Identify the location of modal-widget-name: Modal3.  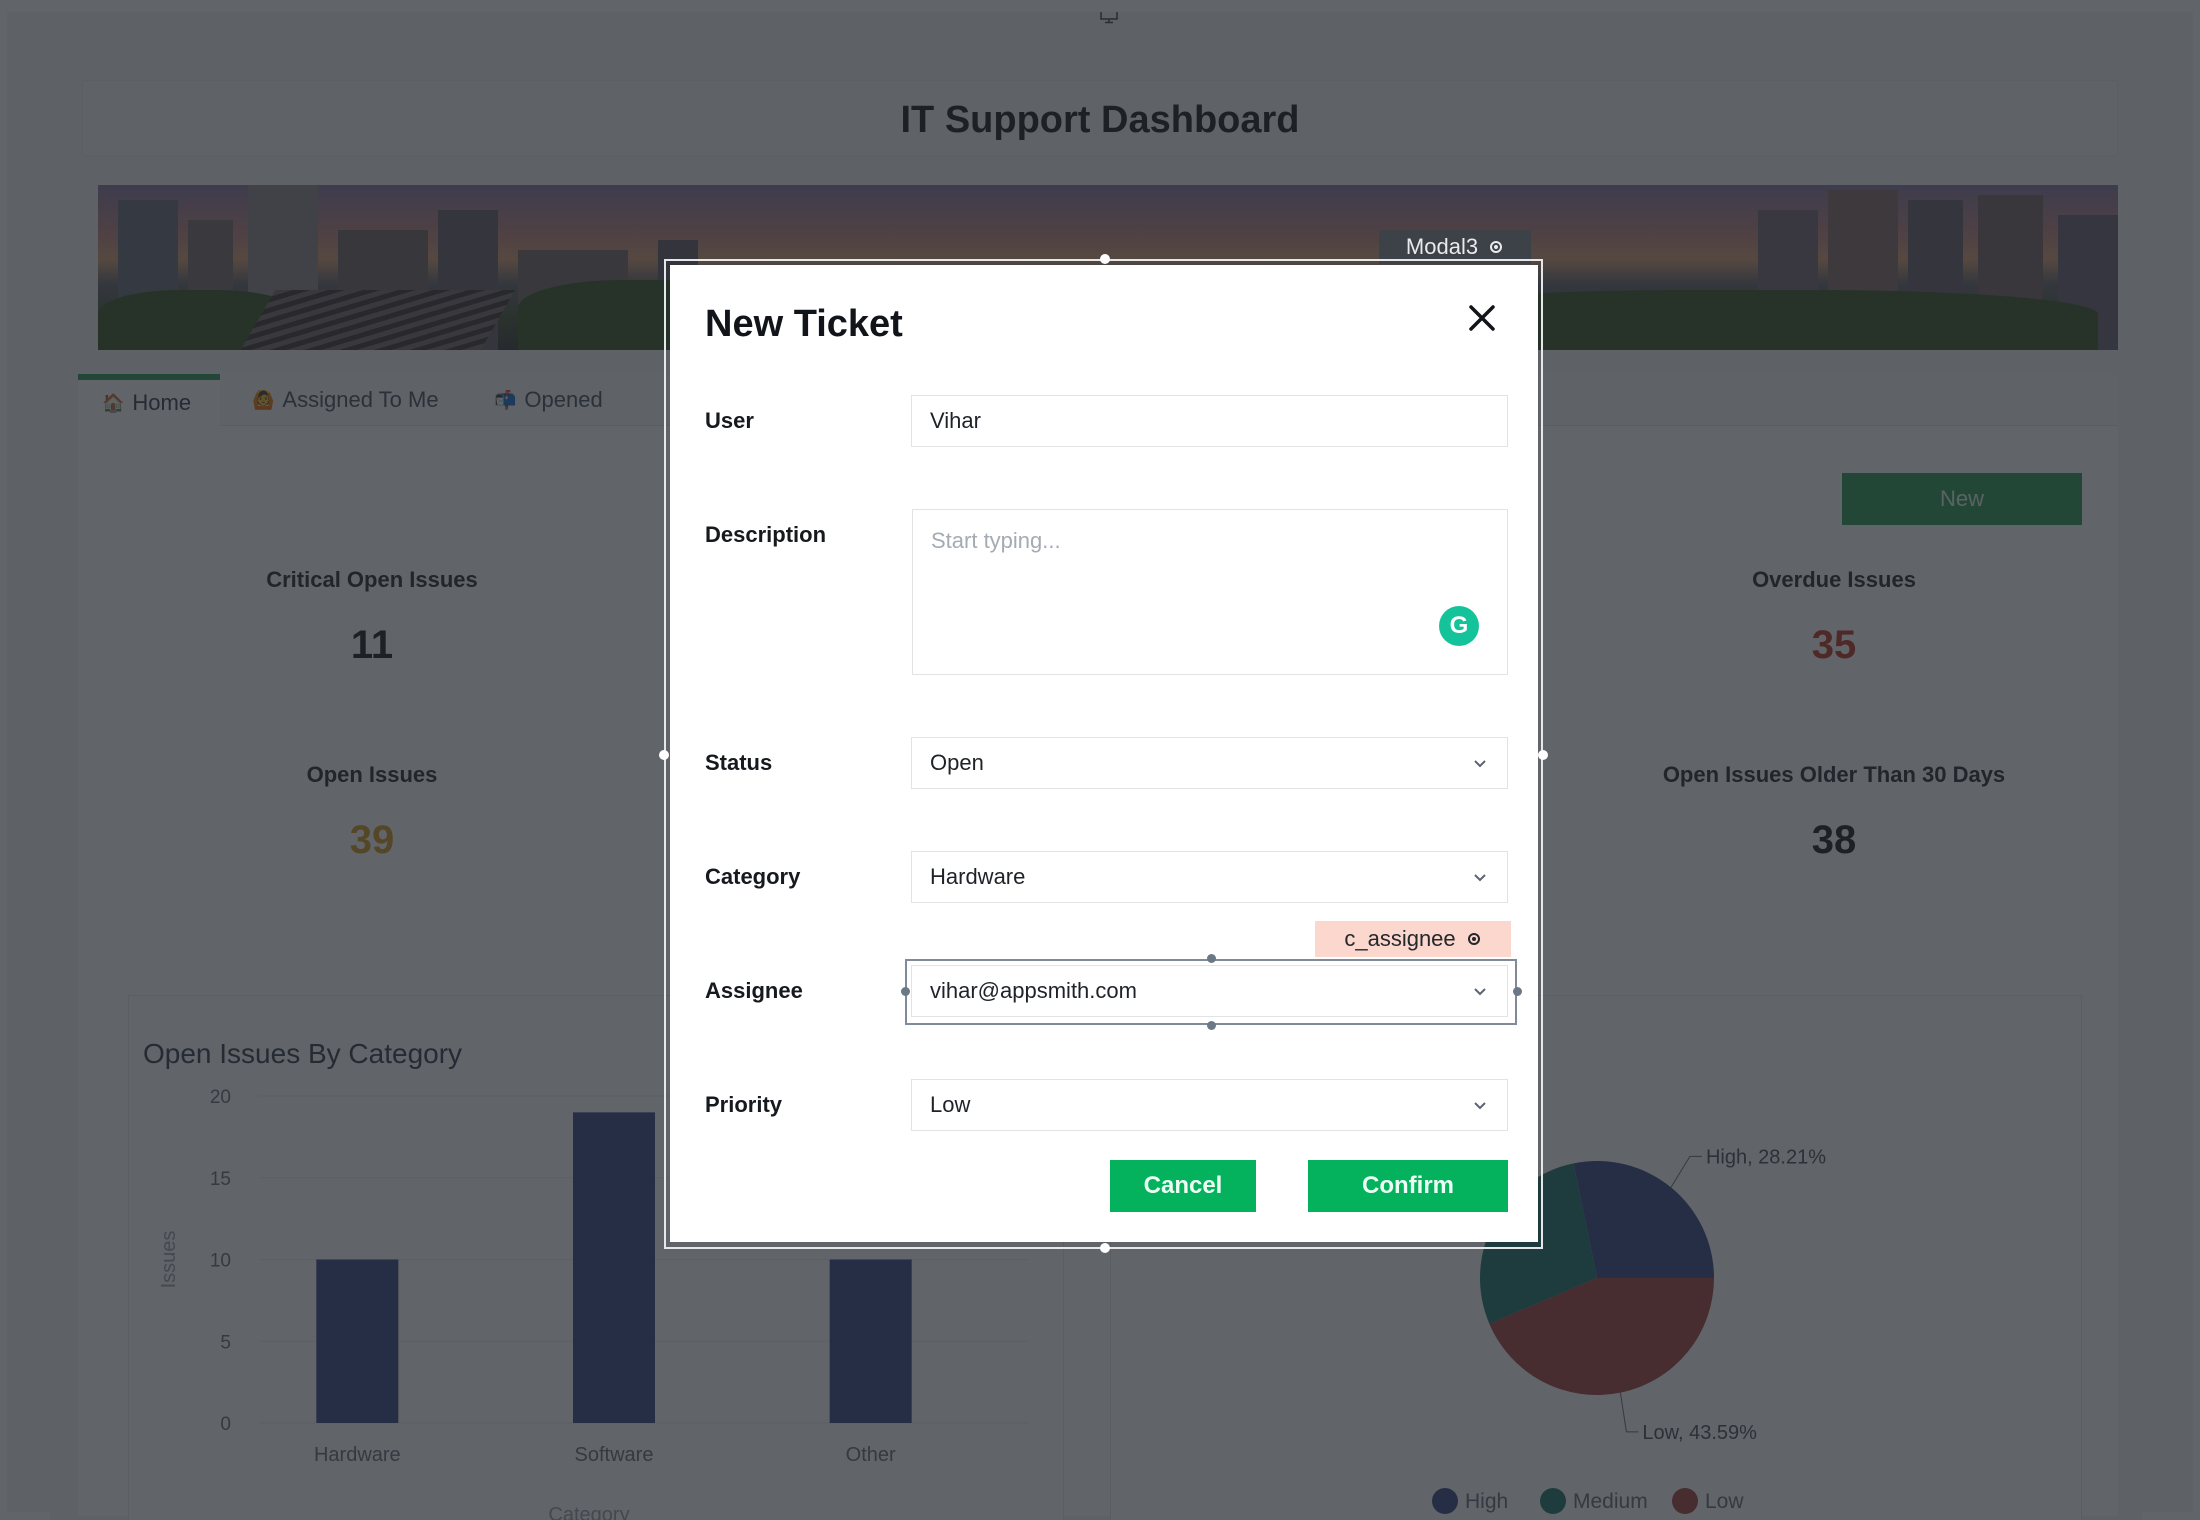
(1442, 246).